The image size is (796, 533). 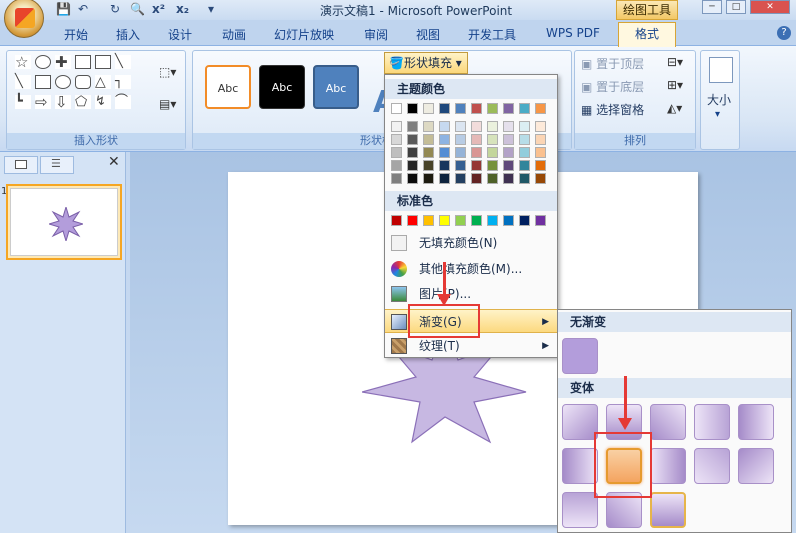 I want to click on textbox-shape-icon, so click(x=83, y=62).